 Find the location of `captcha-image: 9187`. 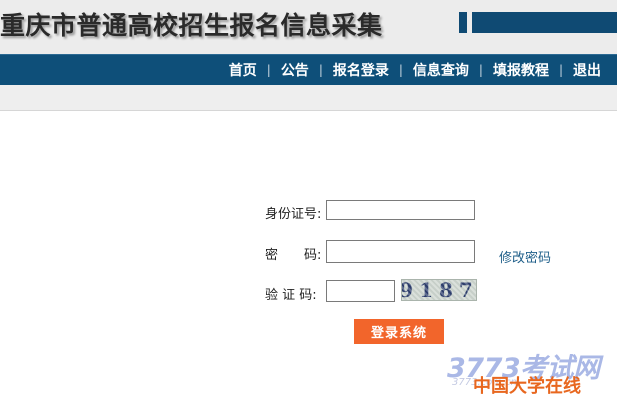

captcha-image: 9187 is located at coordinates (439, 290).